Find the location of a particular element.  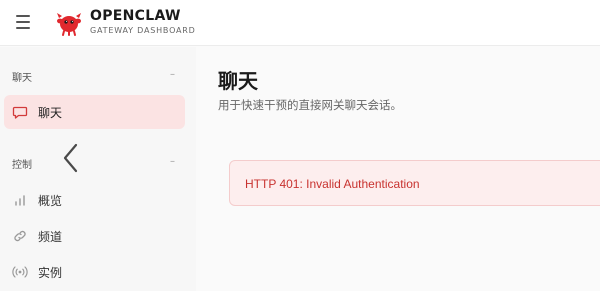

page-title: 聊天 is located at coordinates (238, 81).